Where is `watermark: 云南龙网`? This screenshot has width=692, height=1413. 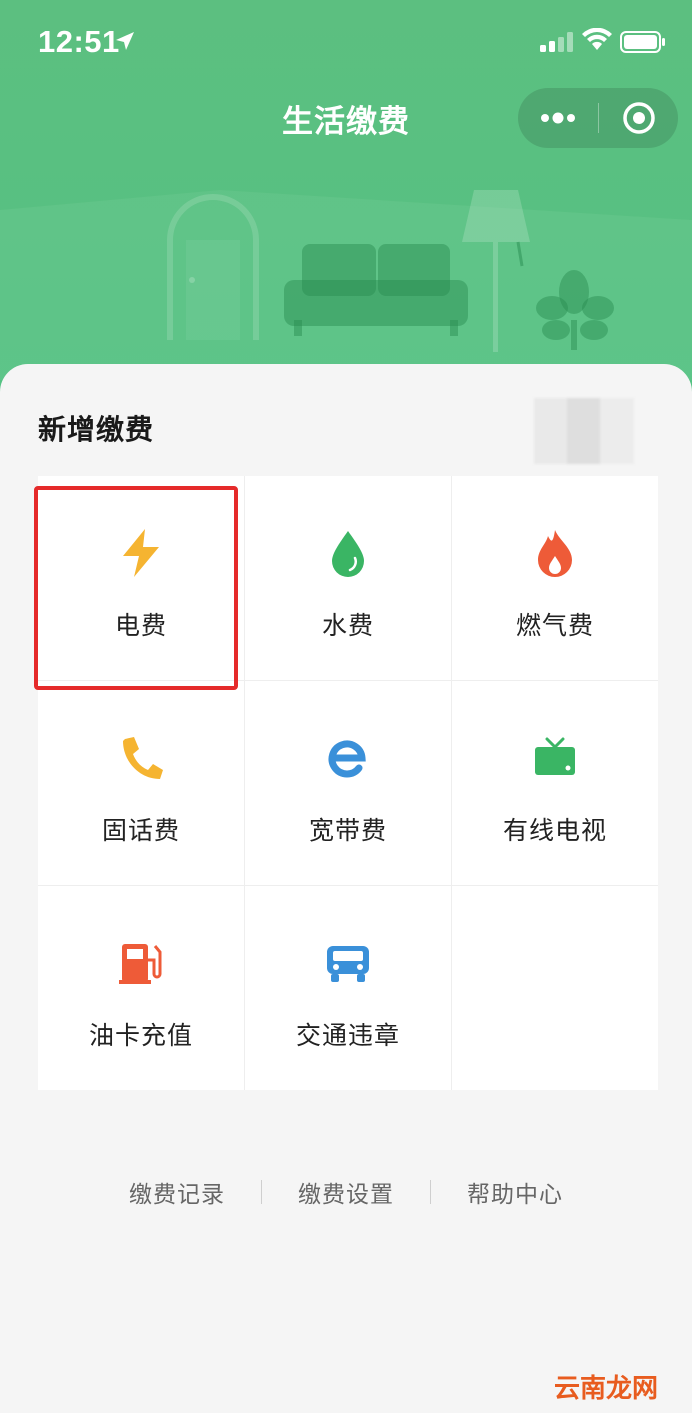
watermark: 云南龙网 is located at coordinates (605, 1389).